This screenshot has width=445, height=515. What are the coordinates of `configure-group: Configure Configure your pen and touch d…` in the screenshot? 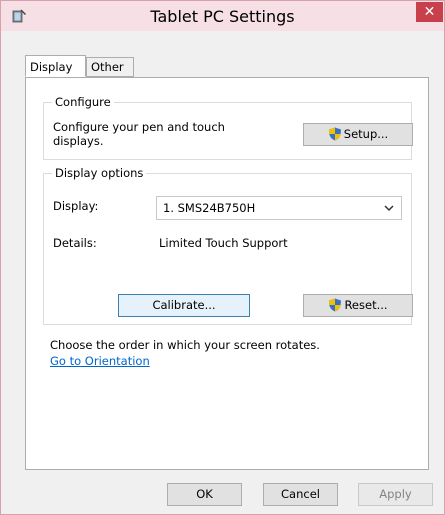 It's located at (228, 127).